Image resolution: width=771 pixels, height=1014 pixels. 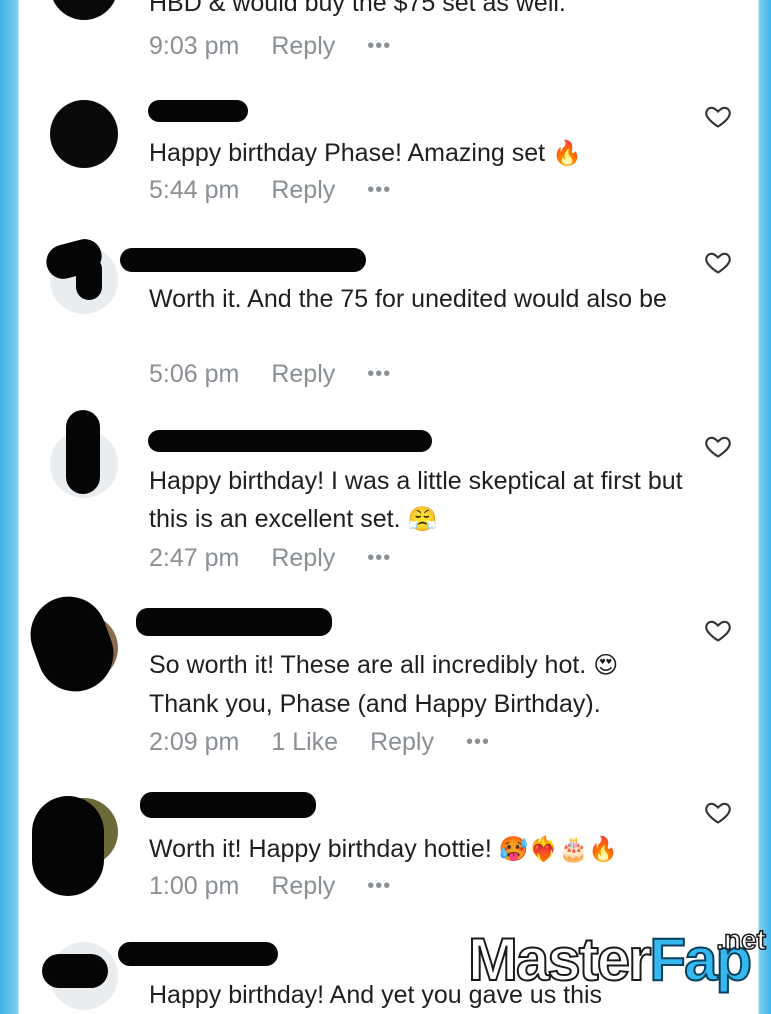 What do you see at coordinates (357, 8) in the screenshot?
I see `comment-text: HBD & would buy the $75 set as well.` at bounding box center [357, 8].